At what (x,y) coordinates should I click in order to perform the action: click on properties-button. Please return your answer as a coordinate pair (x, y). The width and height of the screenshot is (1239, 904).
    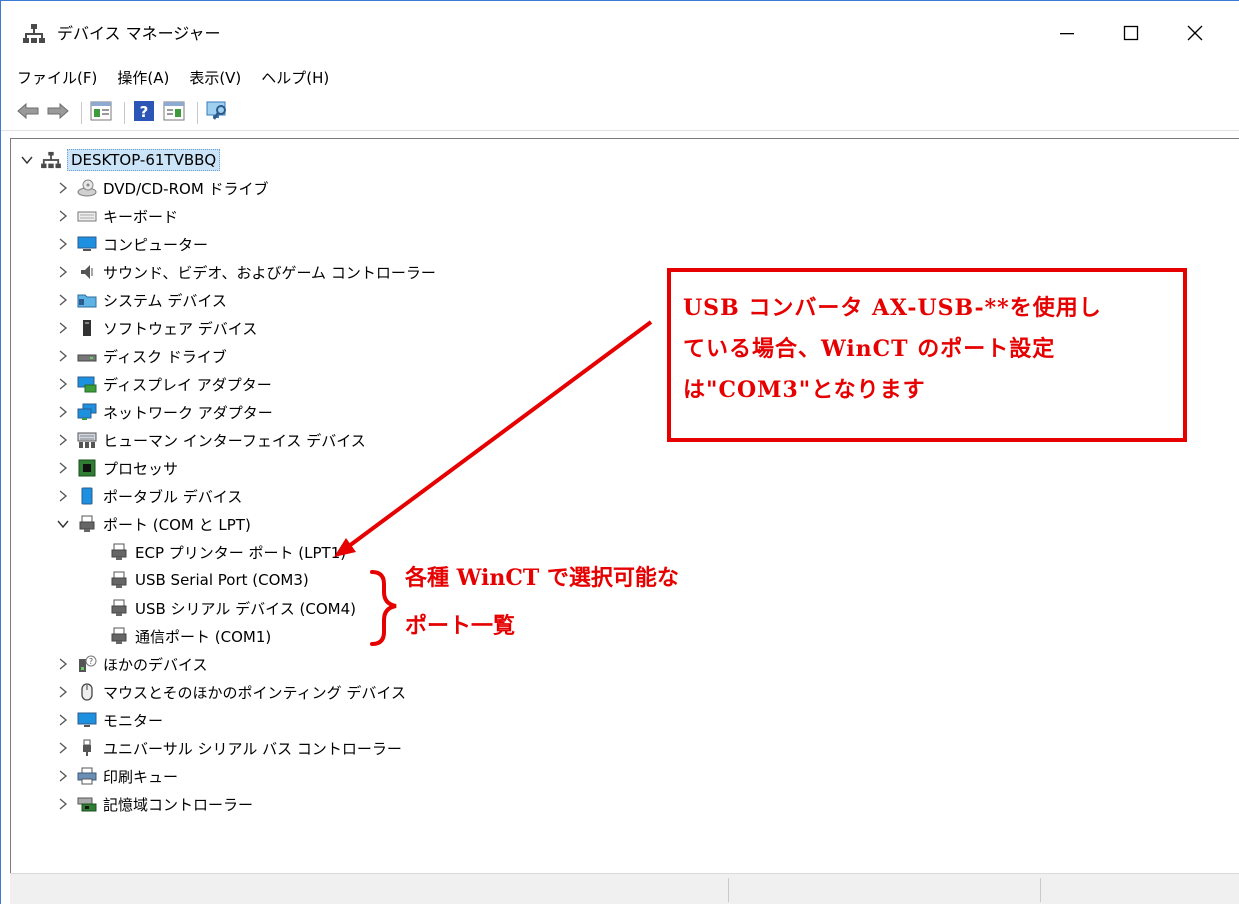
    Looking at the image, I should click on (101, 113).